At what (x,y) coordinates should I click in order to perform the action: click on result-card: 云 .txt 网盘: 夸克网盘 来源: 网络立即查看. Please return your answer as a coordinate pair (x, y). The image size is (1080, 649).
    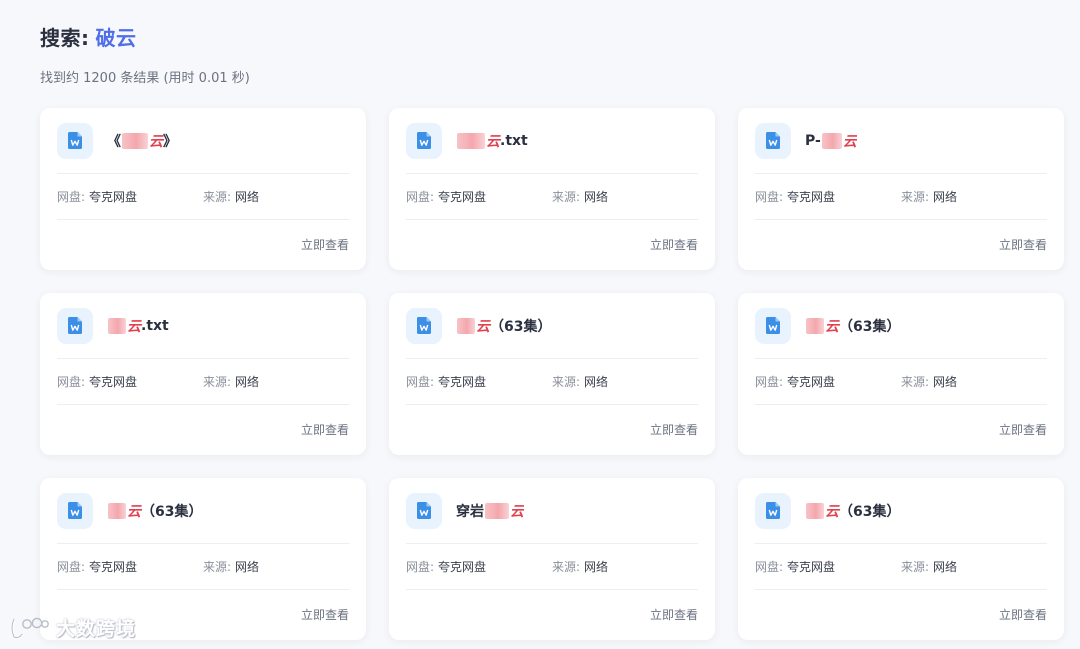
    Looking at the image, I should click on (203, 374).